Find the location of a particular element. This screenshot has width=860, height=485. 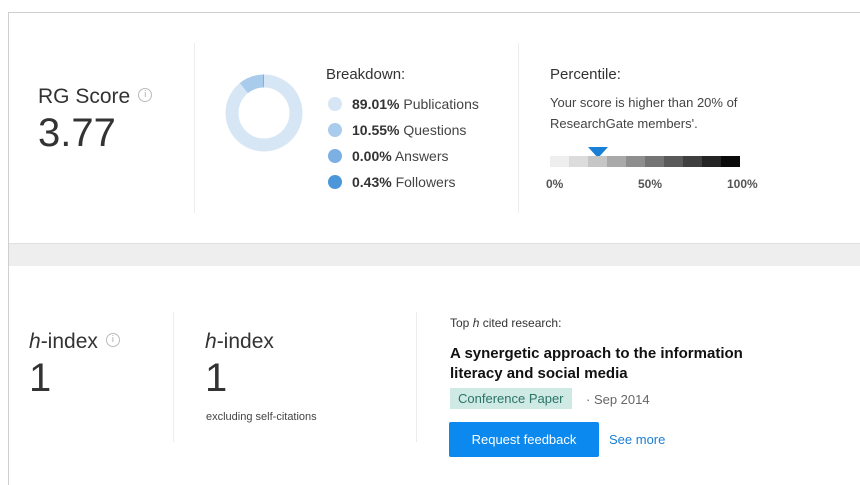

percentile-bar is located at coordinates (645, 161).